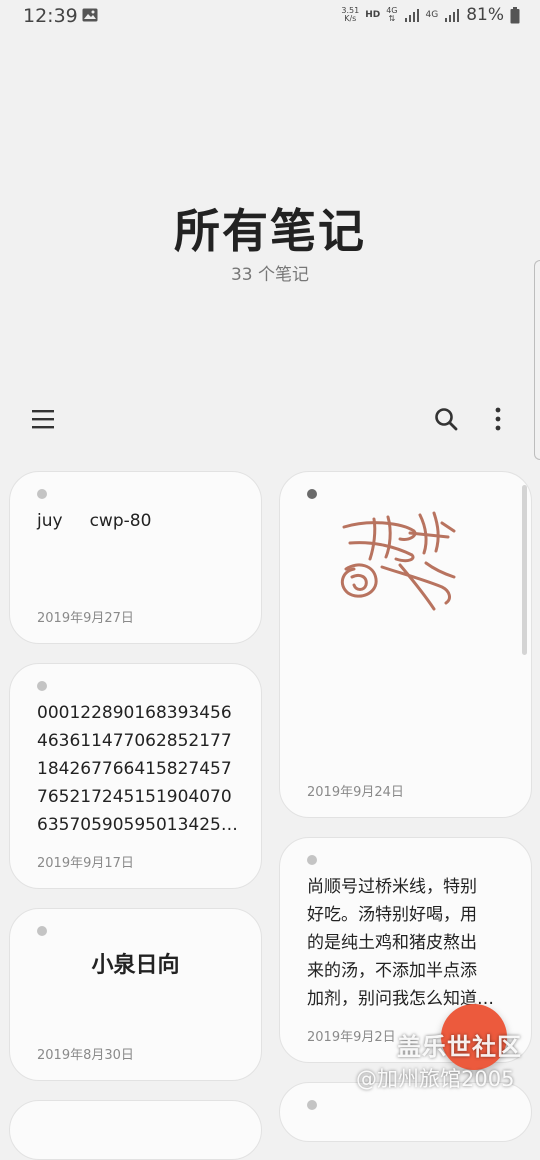  I want to click on note-date: 2019年9月2日, so click(351, 1037).